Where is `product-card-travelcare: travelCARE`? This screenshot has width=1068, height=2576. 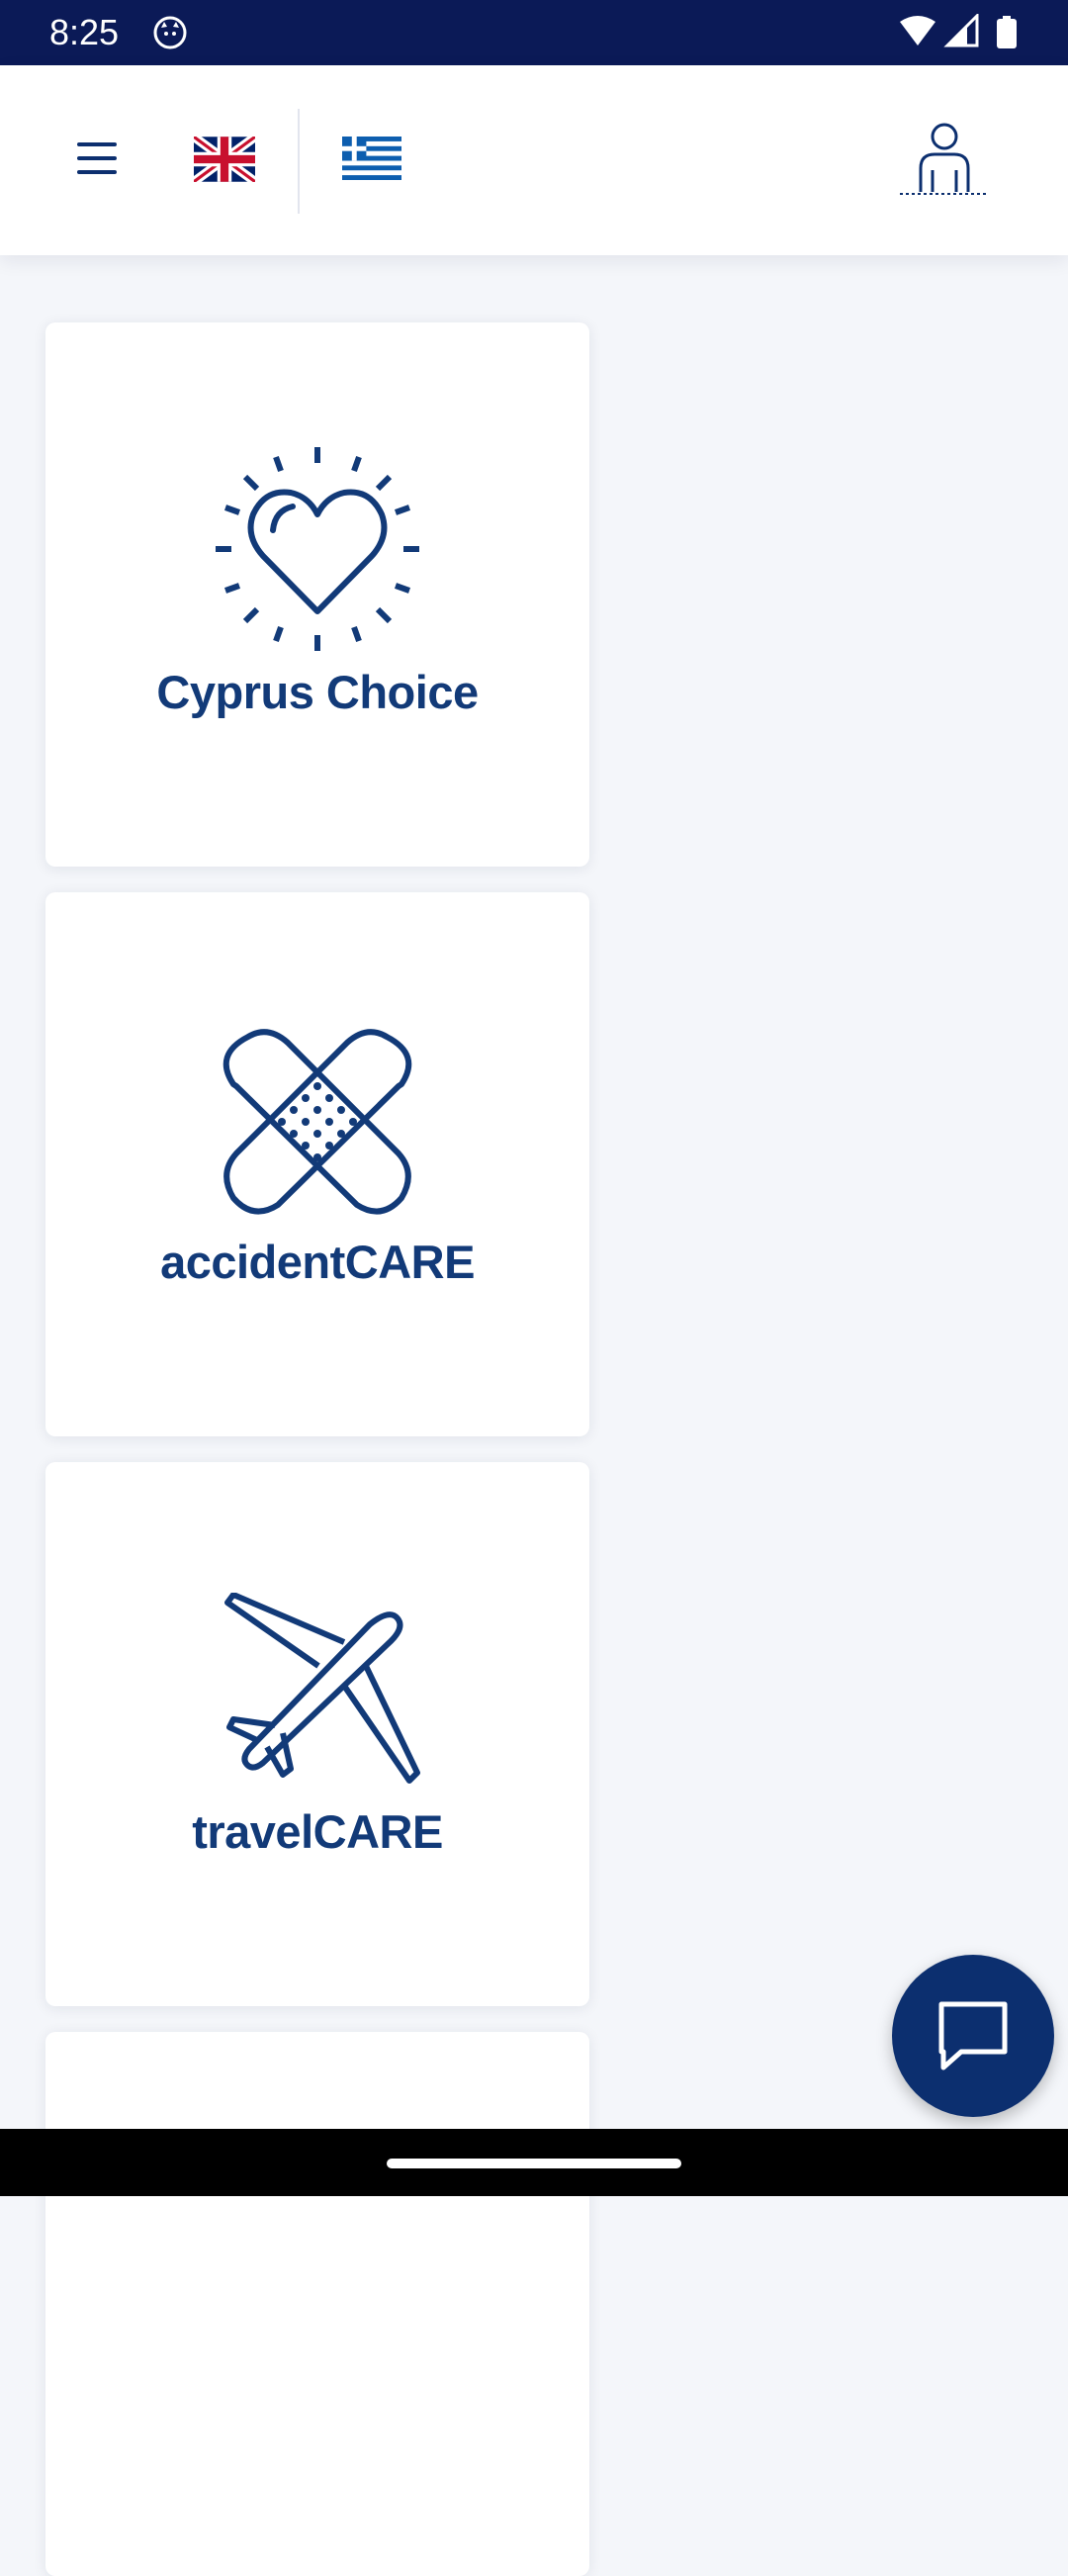
product-card-travelcare: travelCARE is located at coordinates (317, 1734).